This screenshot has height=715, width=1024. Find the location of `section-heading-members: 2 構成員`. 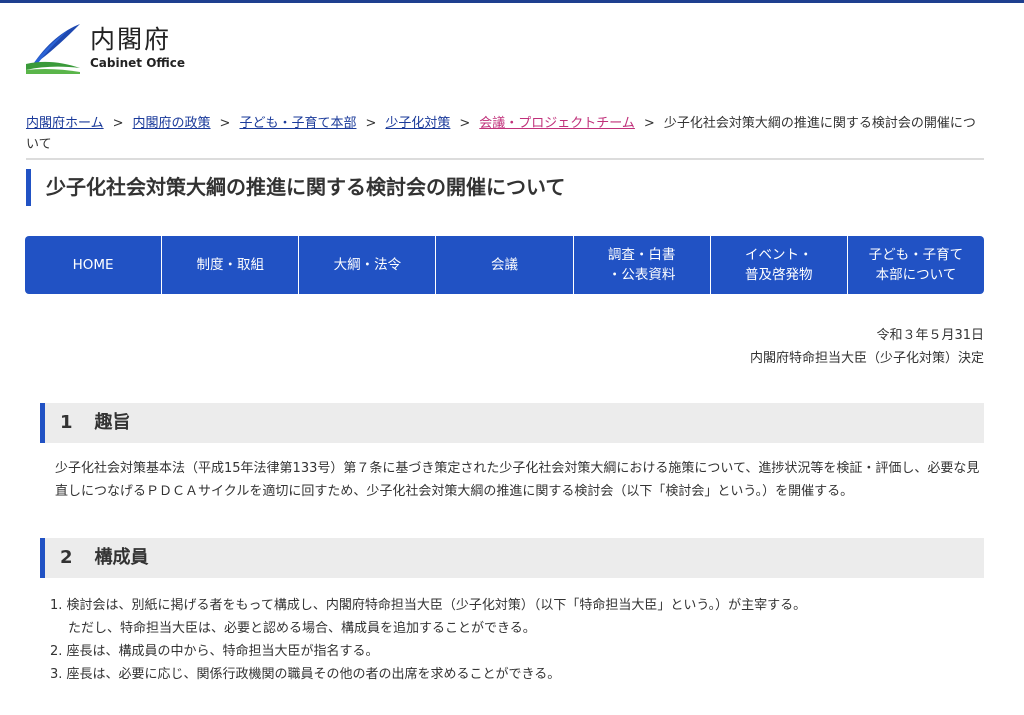

section-heading-members: 2 構成員 is located at coordinates (512, 558).